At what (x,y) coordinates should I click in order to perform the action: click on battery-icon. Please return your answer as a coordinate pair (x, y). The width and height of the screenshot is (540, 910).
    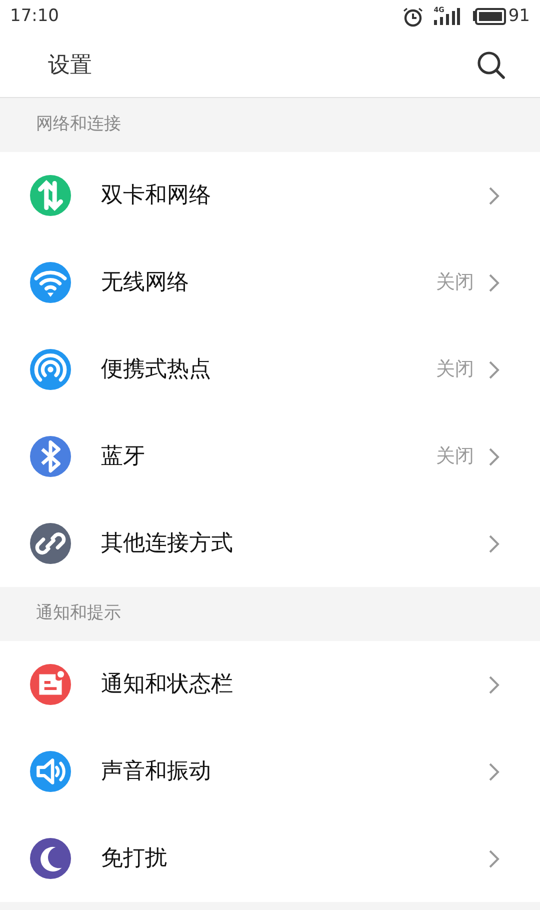
    Looking at the image, I should click on (489, 17).